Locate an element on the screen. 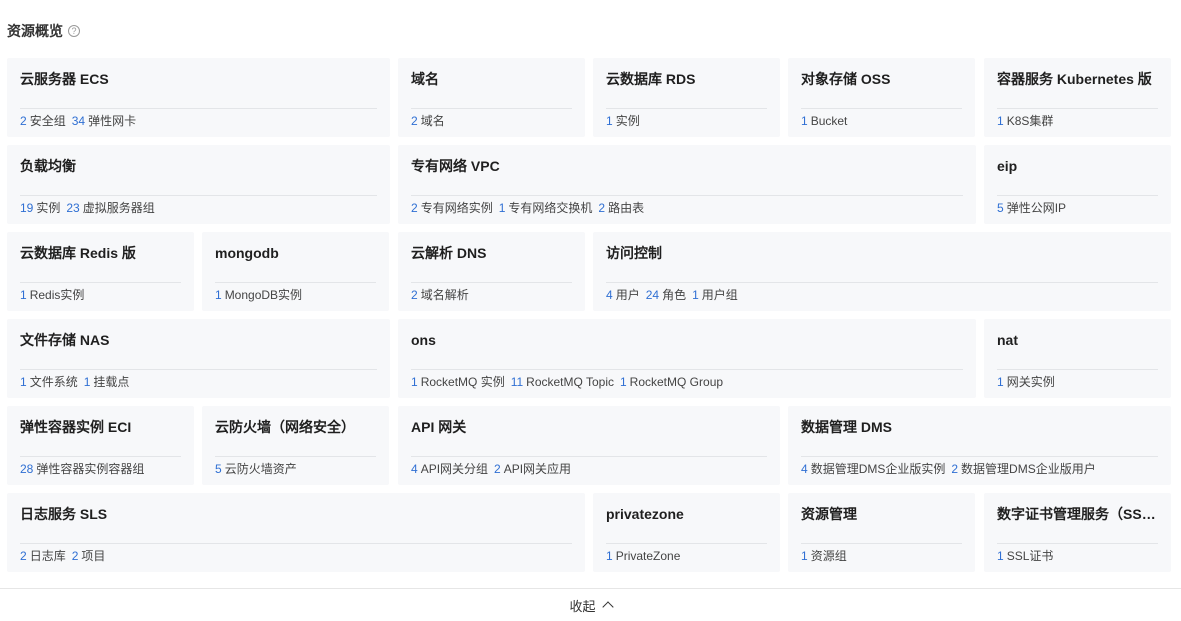 The width and height of the screenshot is (1181, 621). stat-count: 11 is located at coordinates (517, 382).